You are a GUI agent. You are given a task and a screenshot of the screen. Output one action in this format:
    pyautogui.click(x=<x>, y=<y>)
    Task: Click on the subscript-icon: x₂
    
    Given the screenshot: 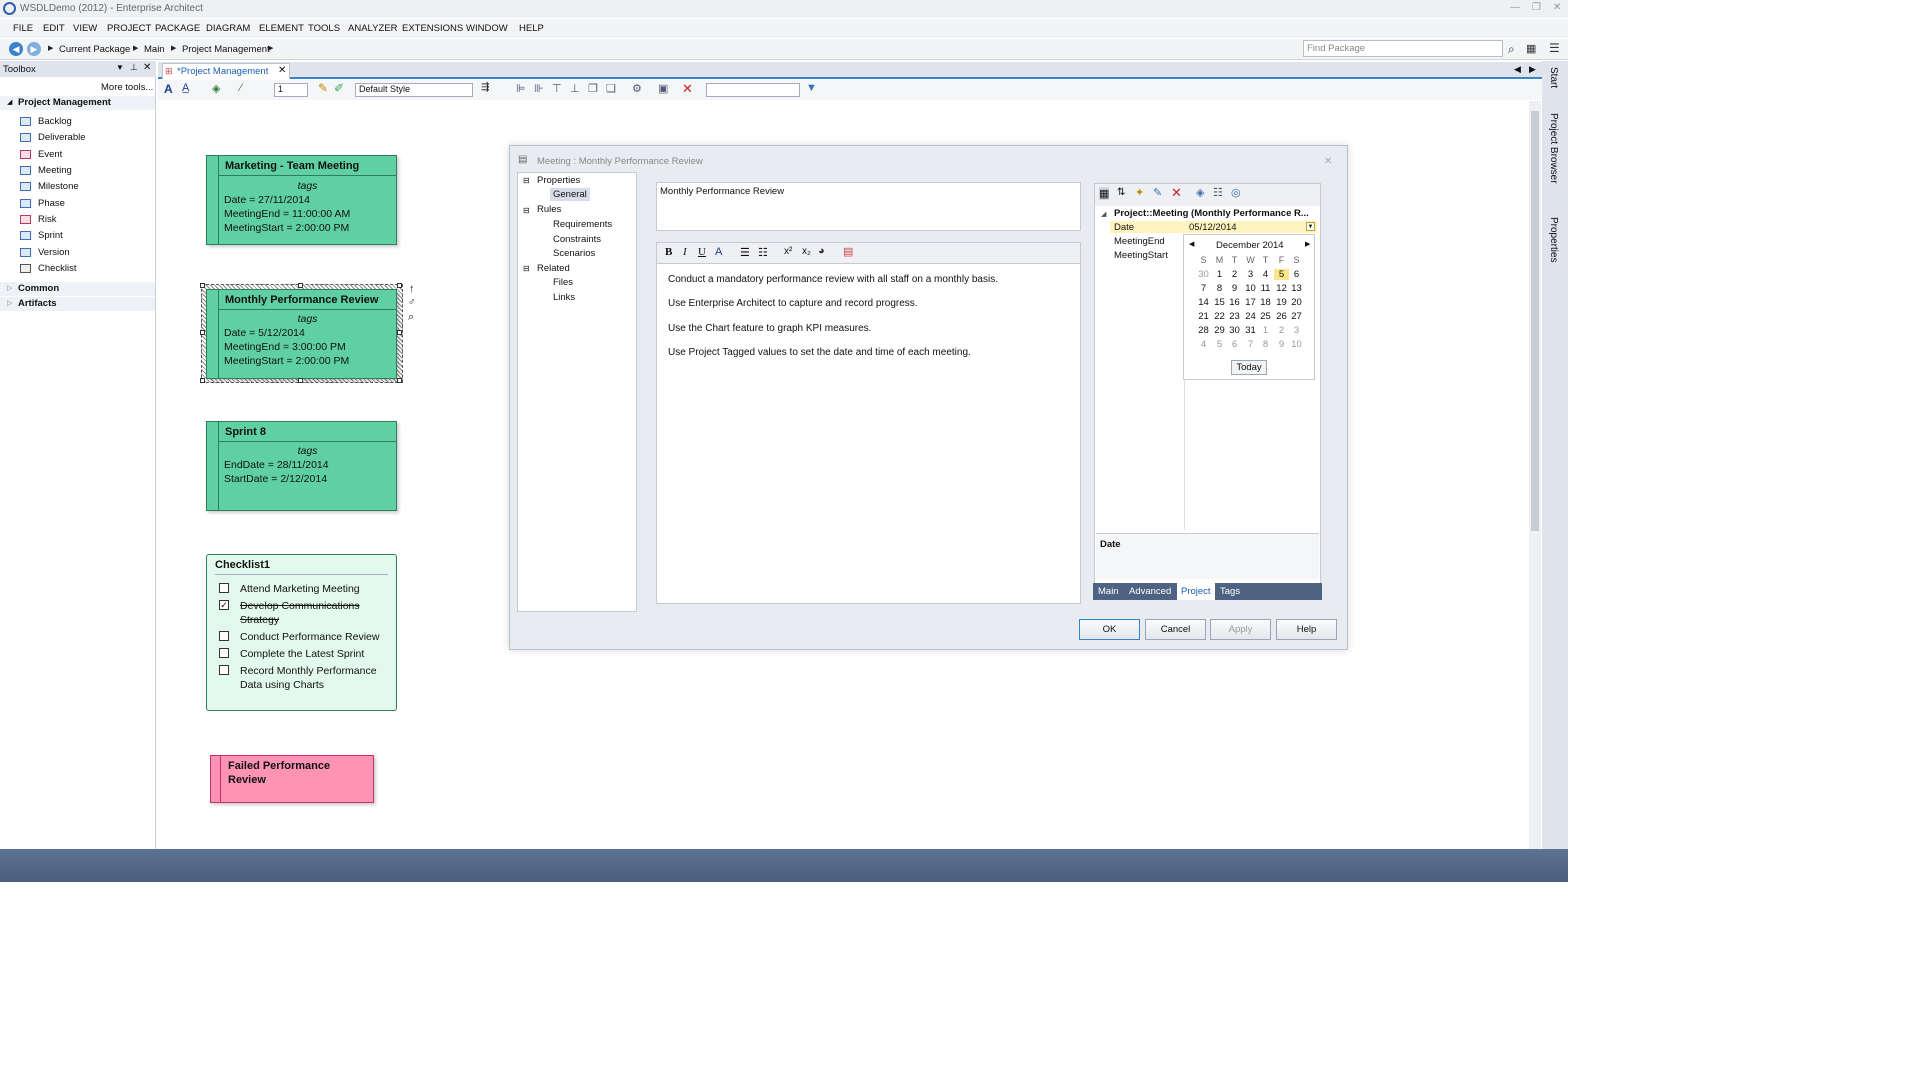 What is the action you would take?
    pyautogui.click(x=806, y=251)
    